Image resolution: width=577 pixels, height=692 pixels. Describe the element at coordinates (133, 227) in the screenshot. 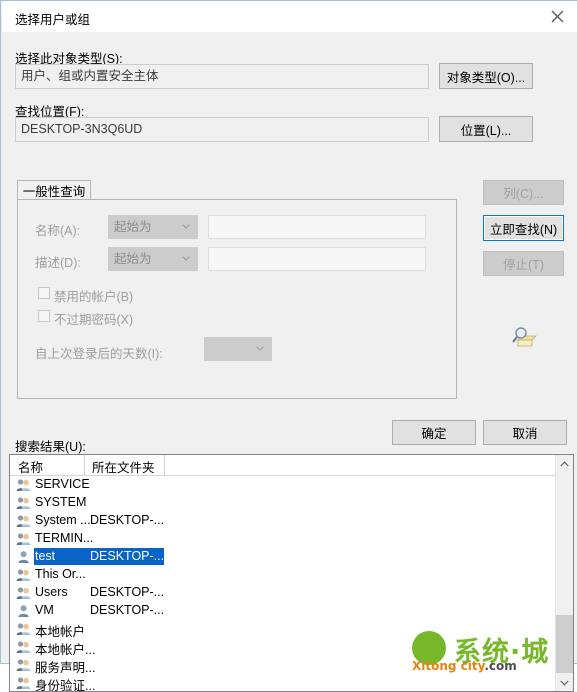

I see `name-condition-value: 起始为` at that location.